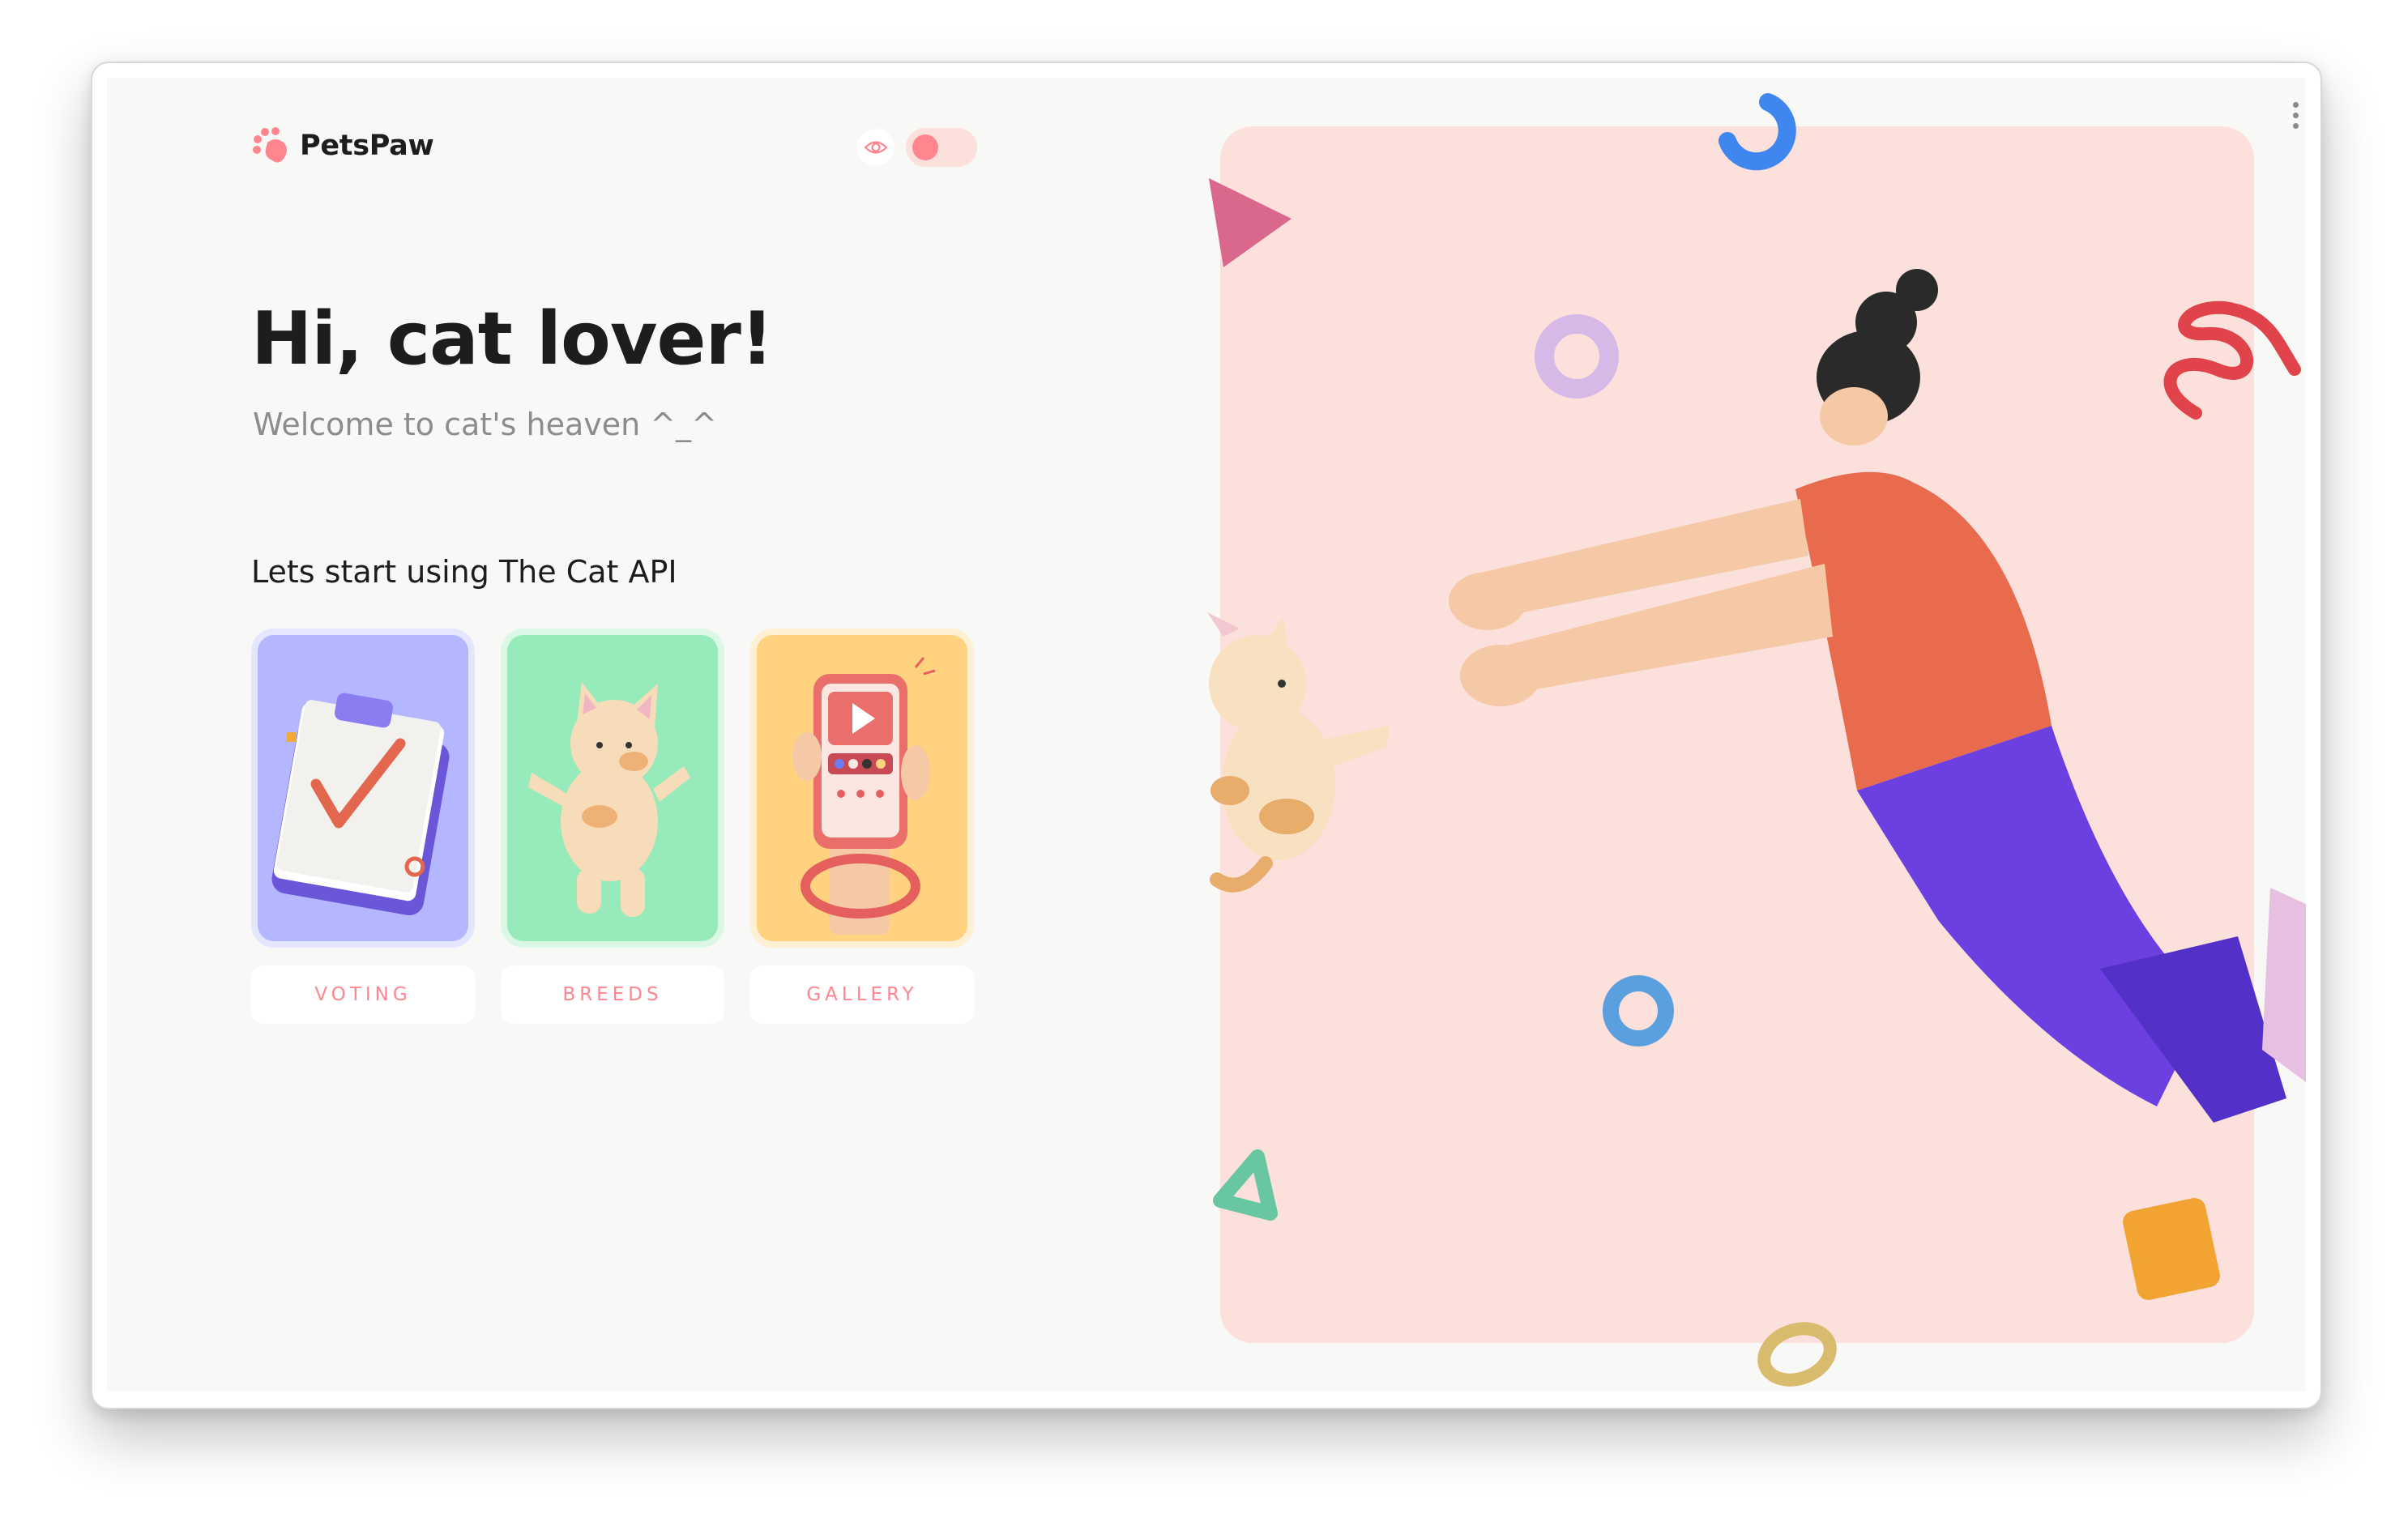 The width and height of the screenshot is (2408, 1526). Describe the element at coordinates (367, 146) in the screenshot. I see `app-name: PetsPaw` at that location.